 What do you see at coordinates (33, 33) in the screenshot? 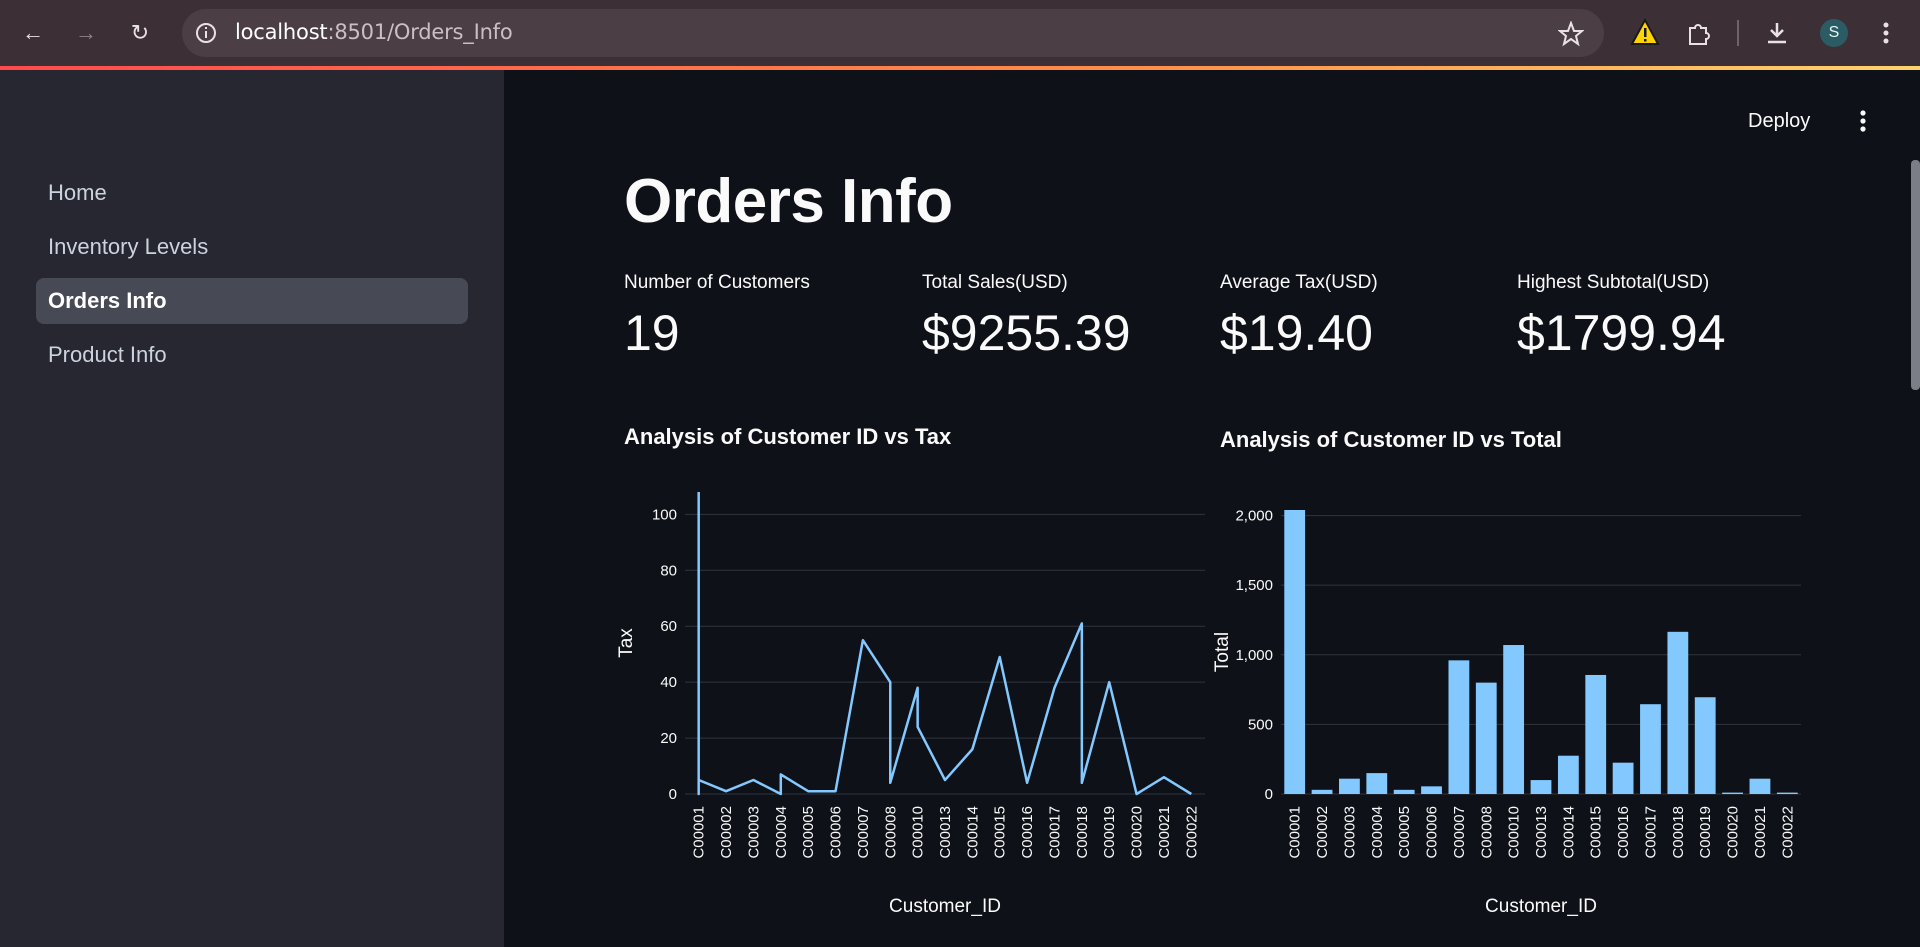
I see `back-icon: ←` at bounding box center [33, 33].